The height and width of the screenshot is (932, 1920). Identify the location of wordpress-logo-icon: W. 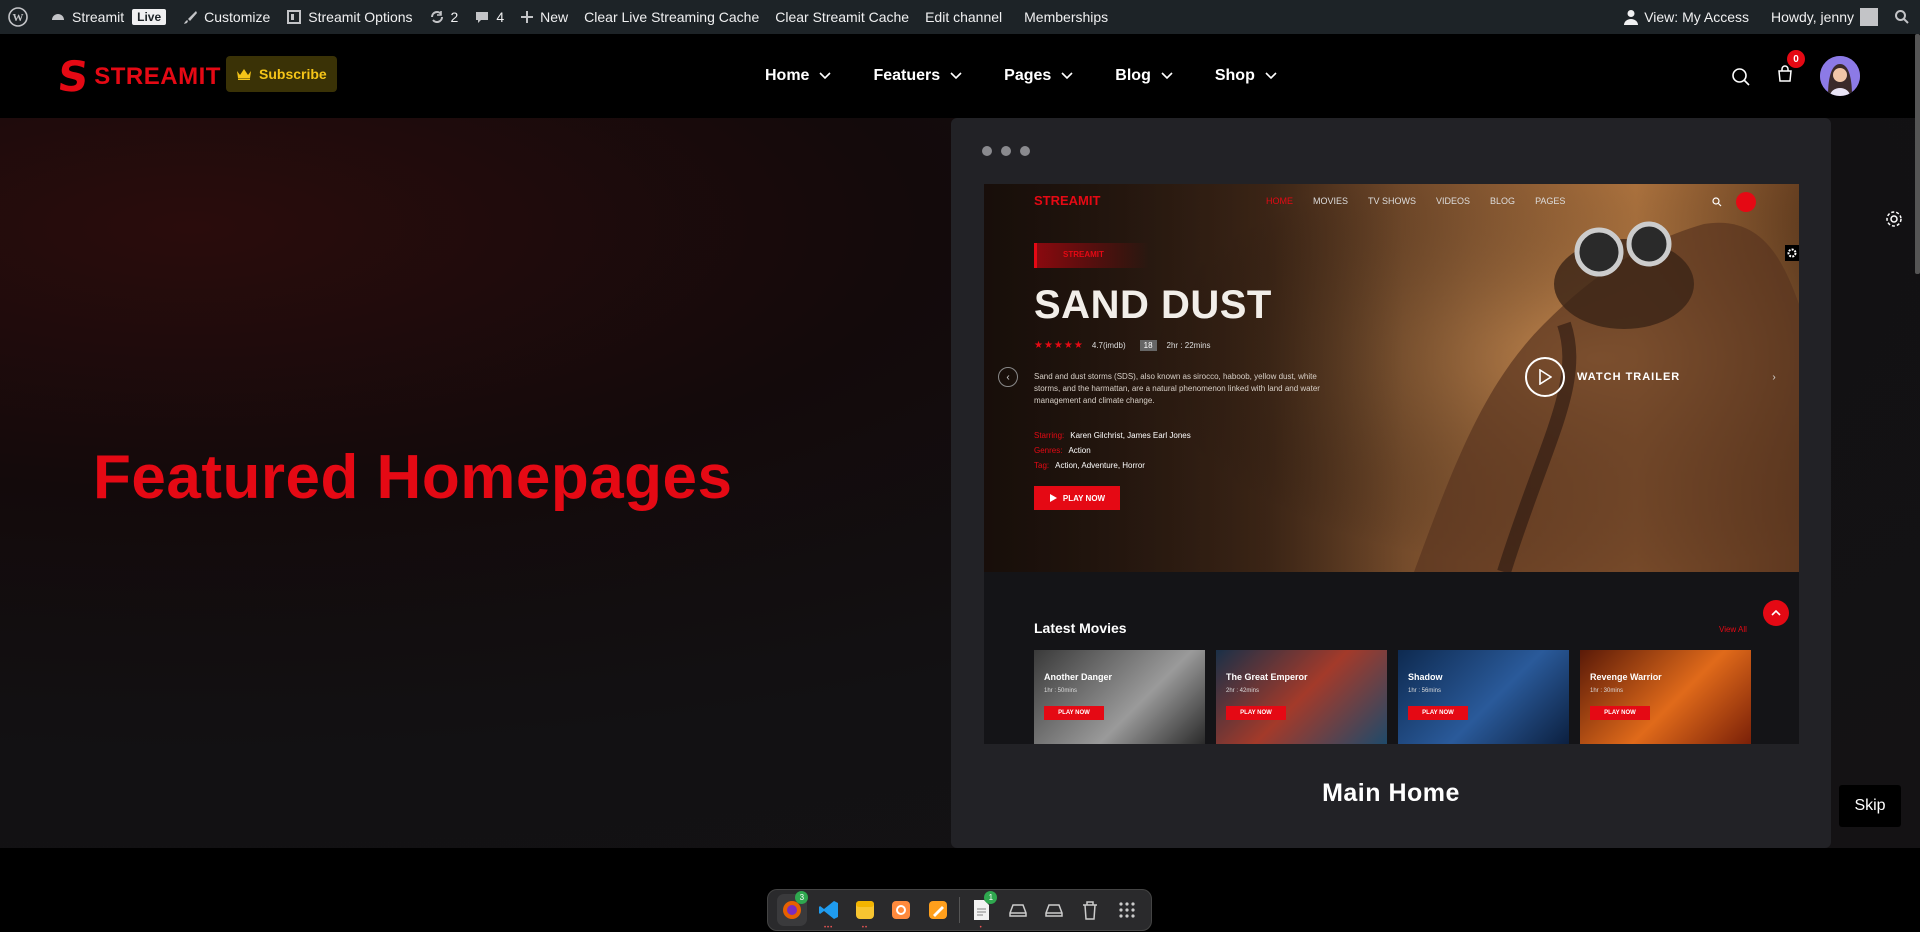
(21, 17).